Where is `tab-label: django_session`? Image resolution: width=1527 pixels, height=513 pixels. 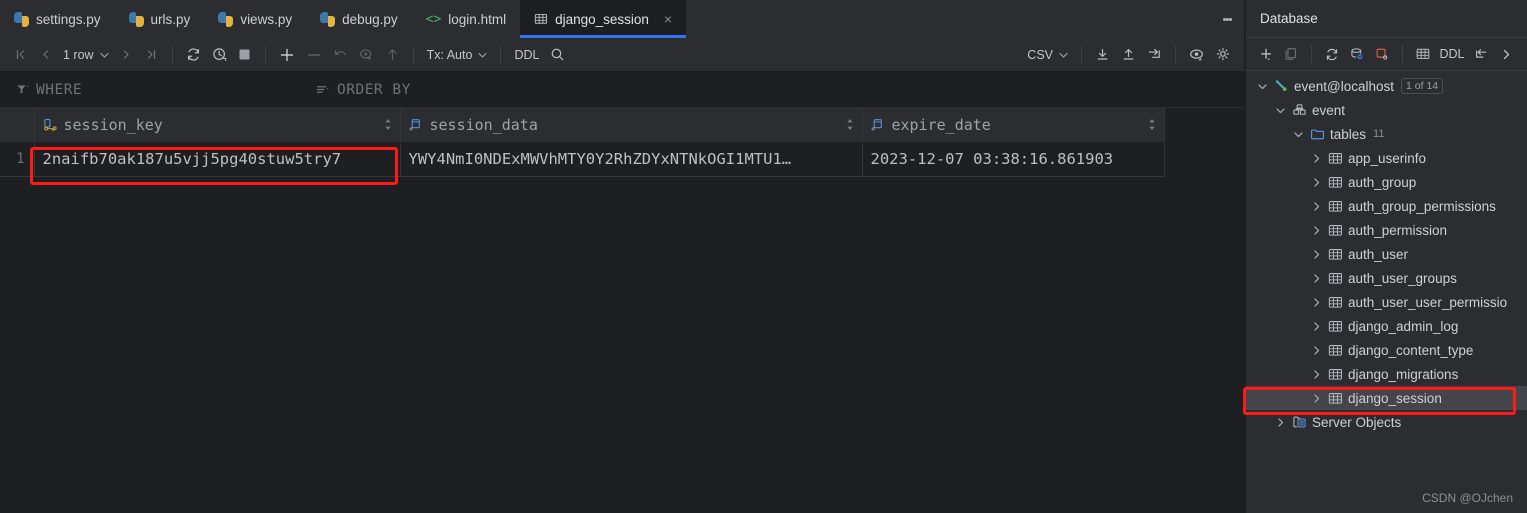 tab-label: django_session is located at coordinates (602, 19).